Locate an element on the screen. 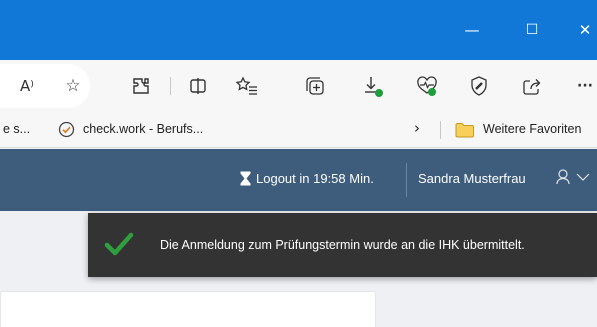 The width and height of the screenshot is (597, 327). user-name: Sandra Musterfrau is located at coordinates (472, 178).